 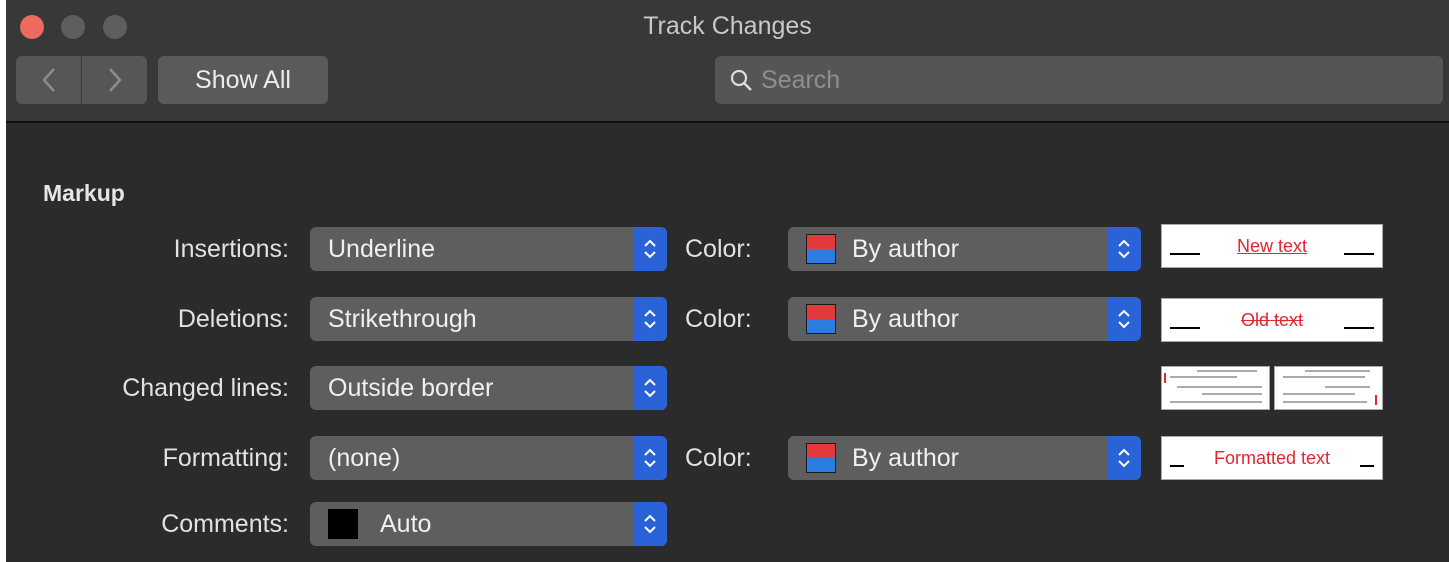 I want to click on deletions-preview: Old text, so click(x=1272, y=320).